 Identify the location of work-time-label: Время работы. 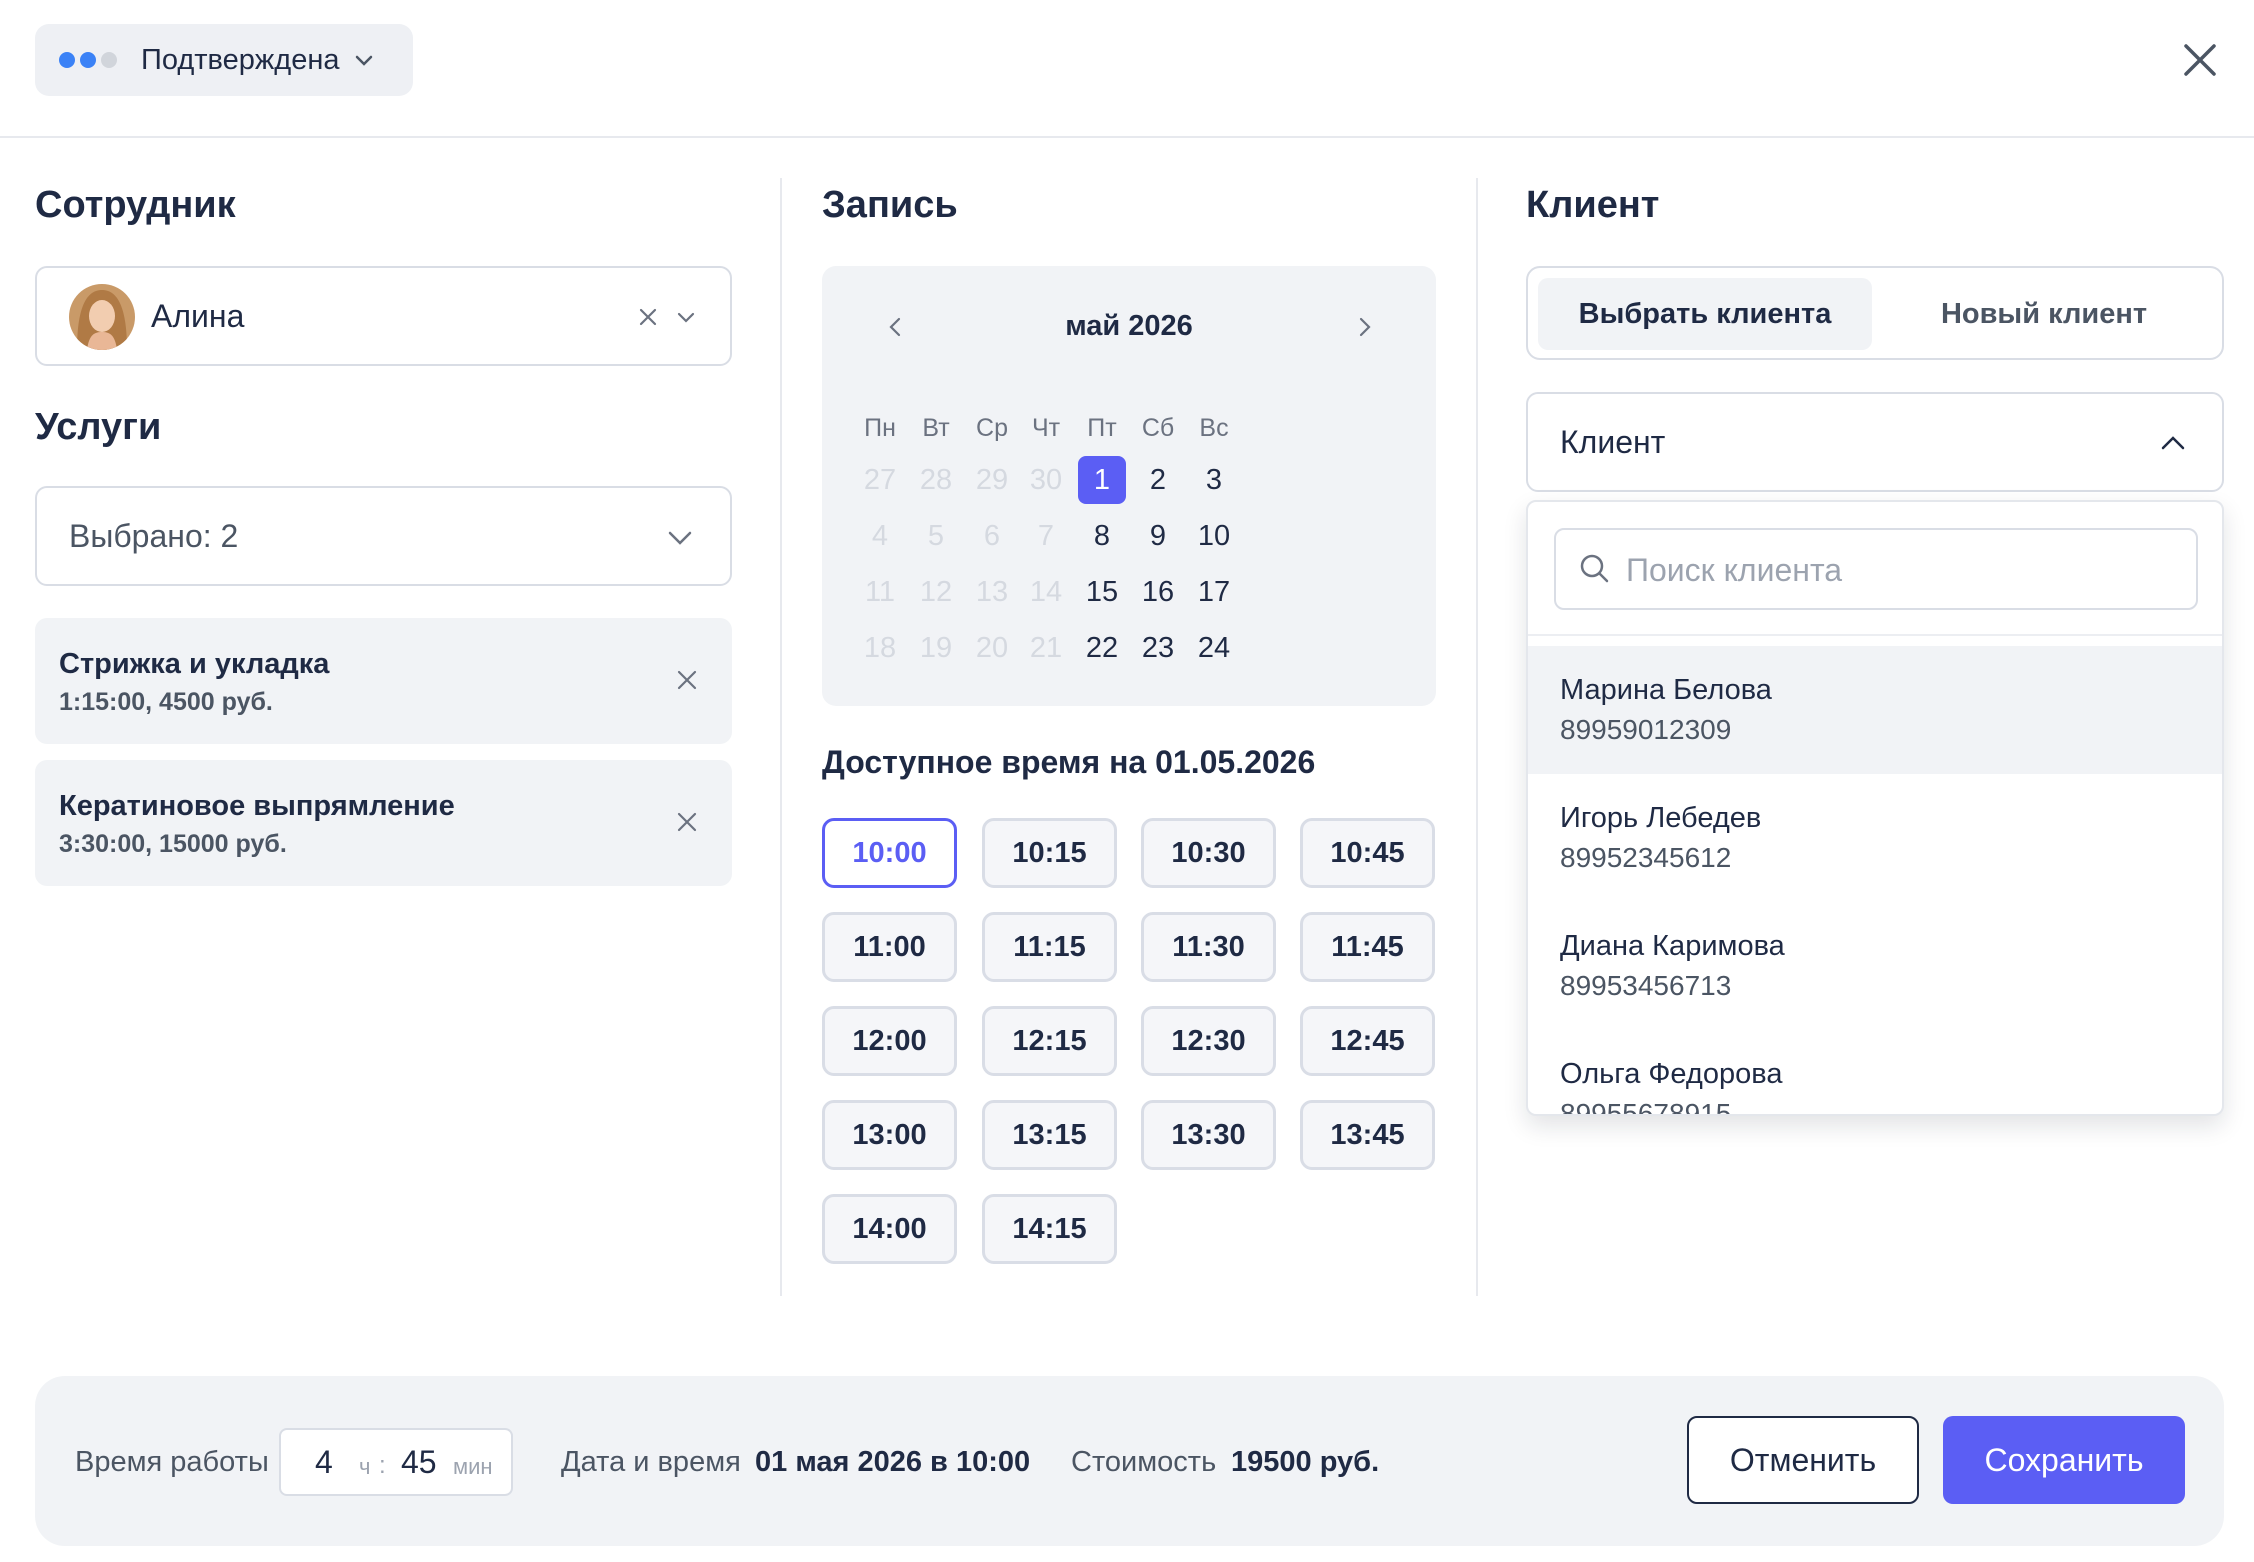
(172, 1462).